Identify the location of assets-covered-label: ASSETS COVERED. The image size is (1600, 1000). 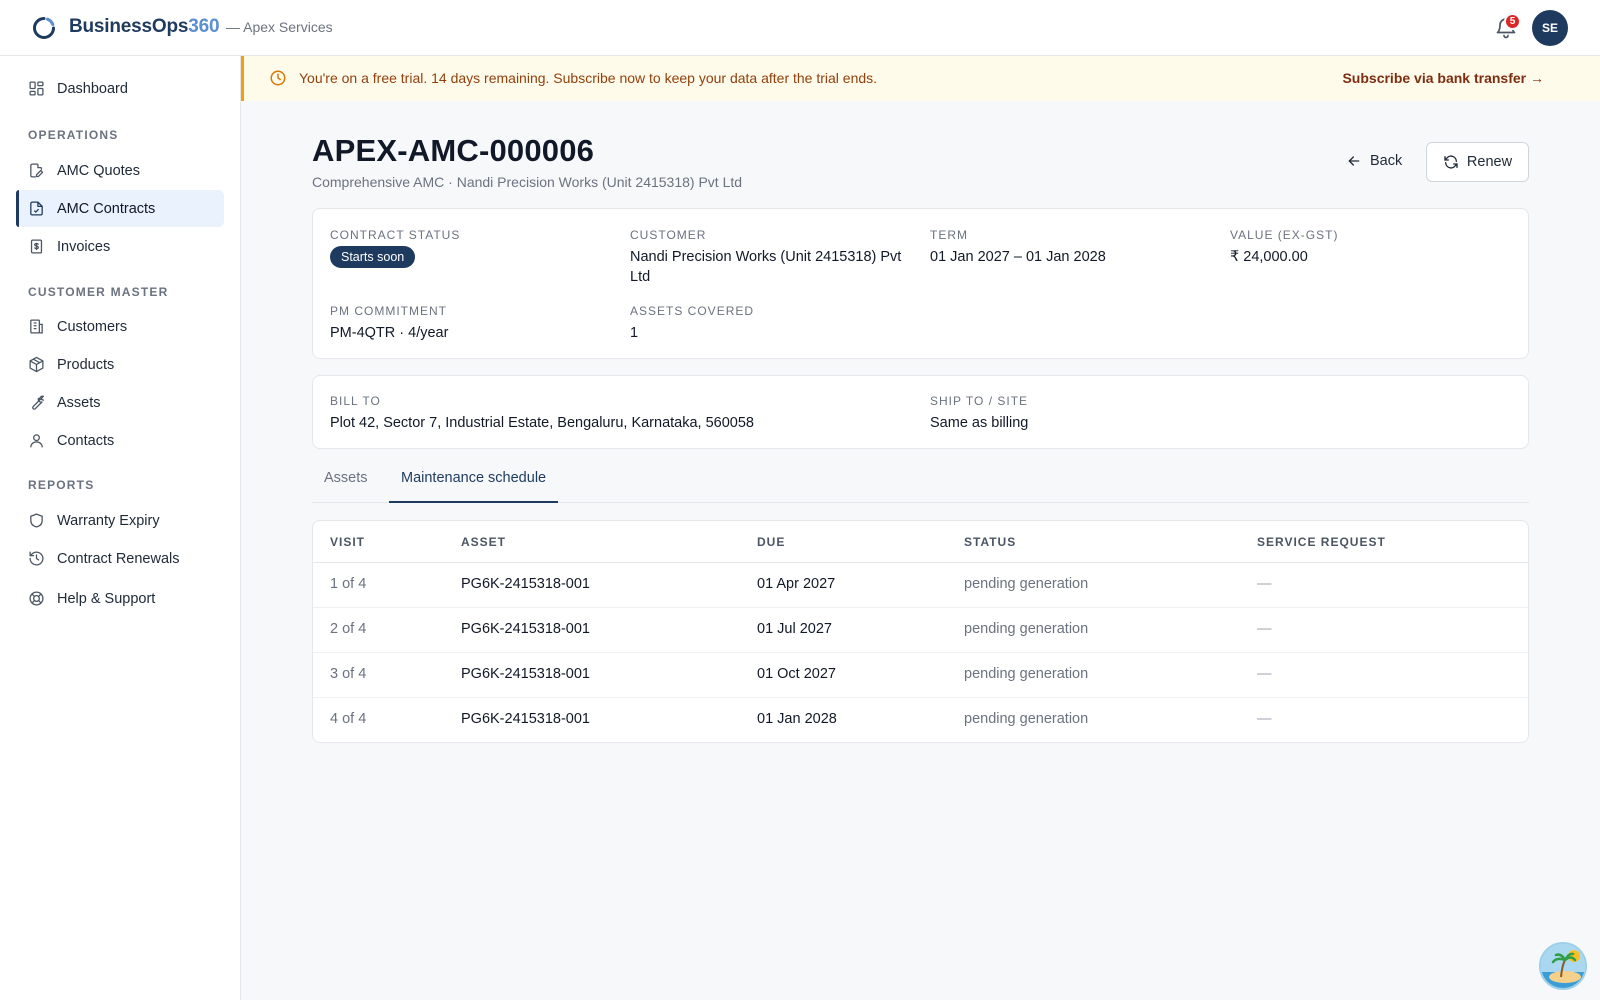
(692, 311).